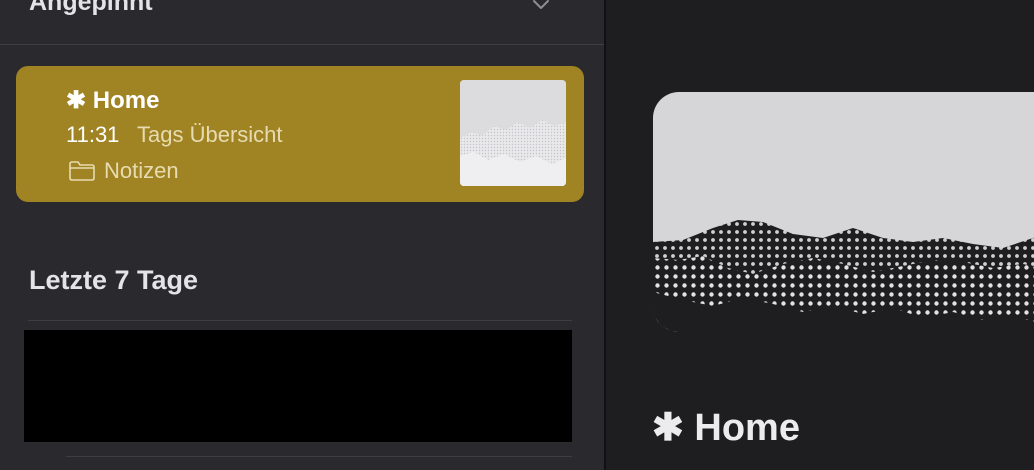  Describe the element at coordinates (513, 133) in the screenshot. I see `note-thumbnail` at that location.